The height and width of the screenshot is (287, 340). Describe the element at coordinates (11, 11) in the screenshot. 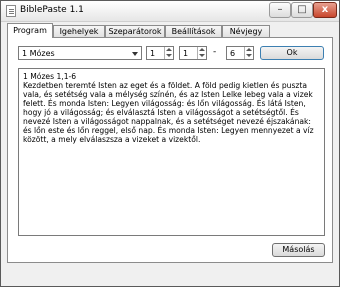

I see `app-icon` at that location.